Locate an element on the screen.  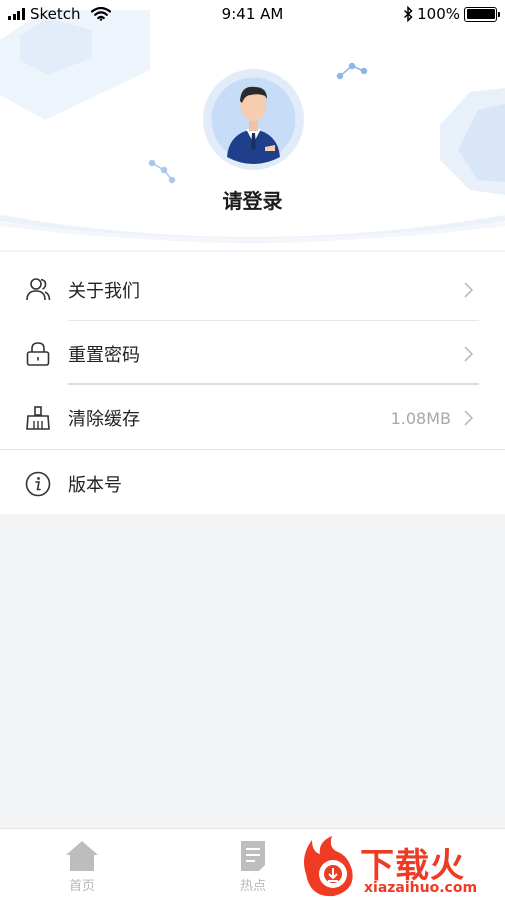
menu-label-clear-cache: 清除缓存 is located at coordinates (104, 419).